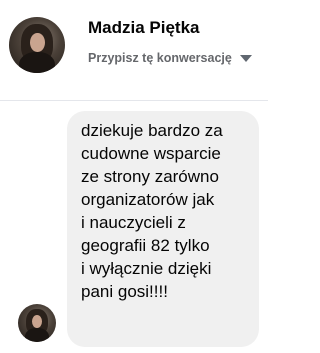 The width and height of the screenshot is (320, 353). Describe the element at coordinates (245, 58) in the screenshot. I see `caret-down-icon` at that location.